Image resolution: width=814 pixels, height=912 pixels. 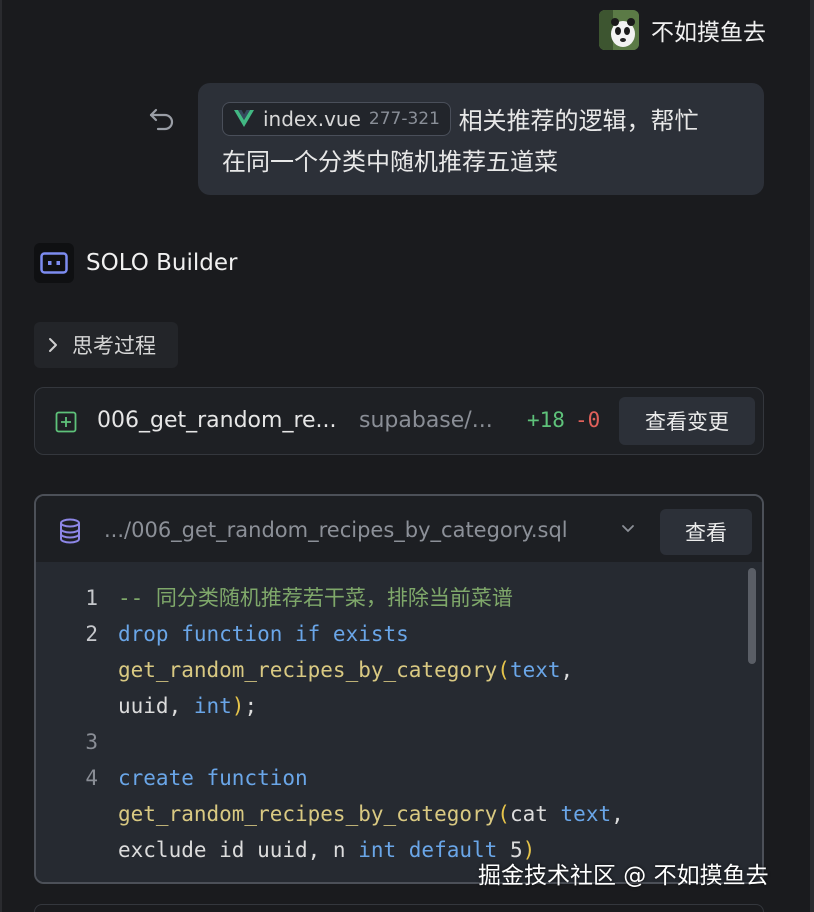 I want to click on code-token: cat, so click(x=535, y=814).